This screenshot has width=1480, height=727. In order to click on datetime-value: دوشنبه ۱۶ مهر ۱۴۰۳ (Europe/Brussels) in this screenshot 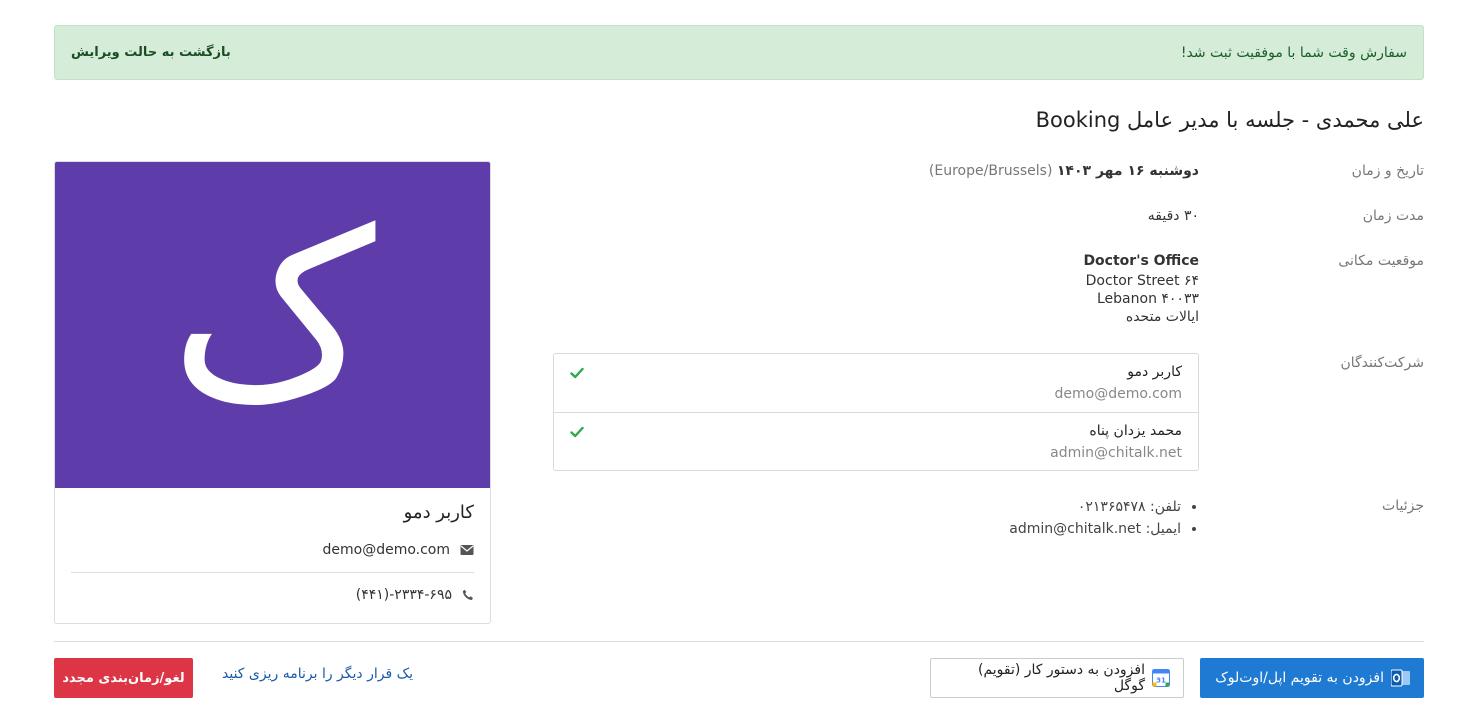, I will do `click(1064, 171)`.